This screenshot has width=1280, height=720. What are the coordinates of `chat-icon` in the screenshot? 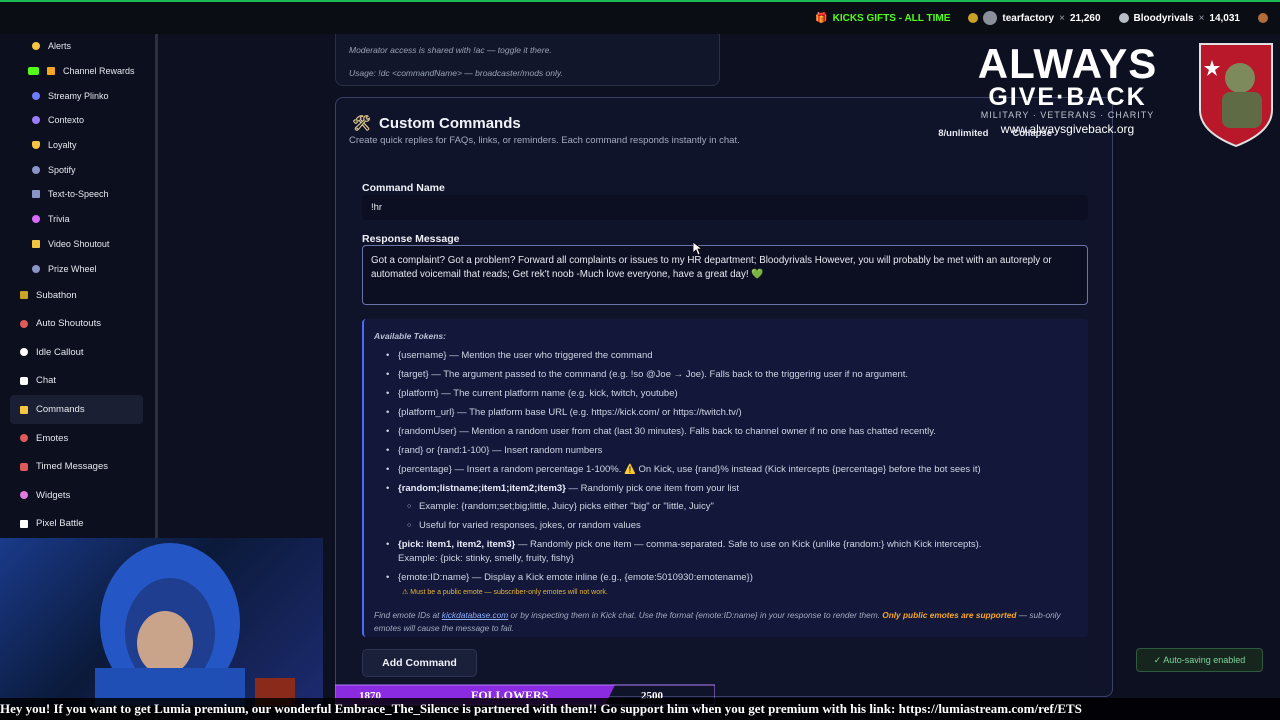 It's located at (24, 380).